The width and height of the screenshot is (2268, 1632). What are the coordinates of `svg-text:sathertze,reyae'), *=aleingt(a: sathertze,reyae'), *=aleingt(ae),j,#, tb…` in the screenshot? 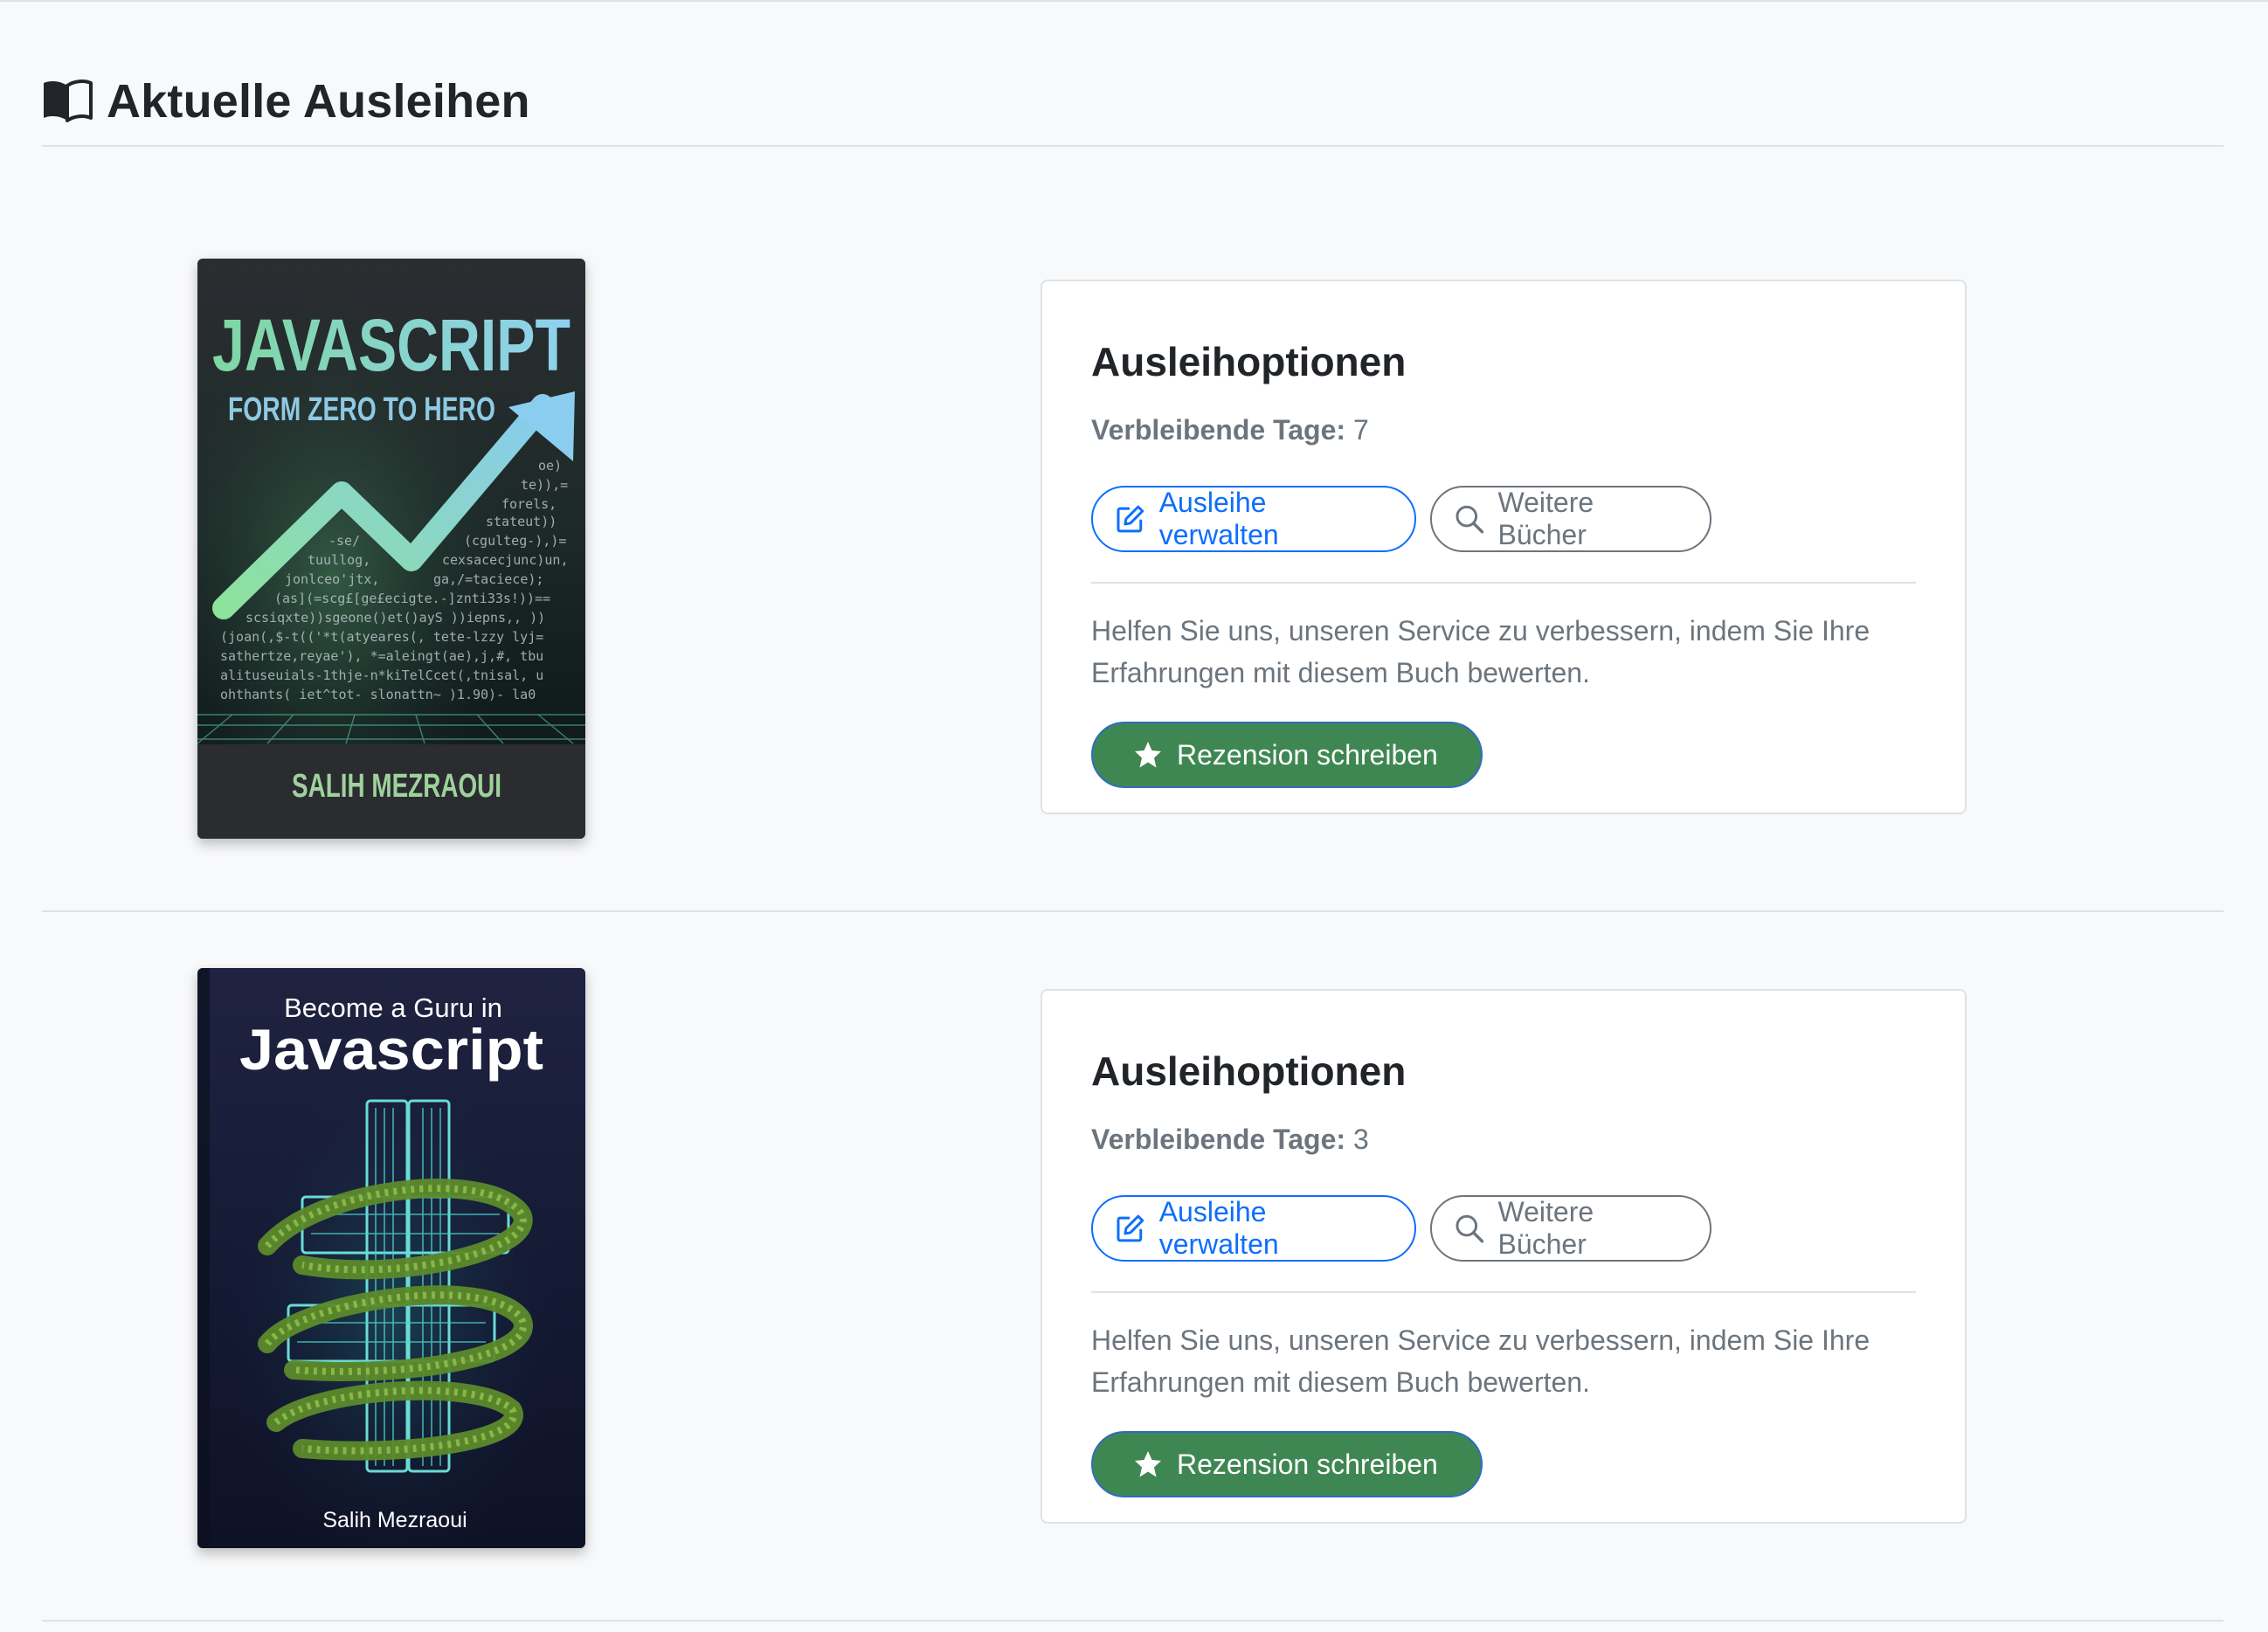 It's located at (382, 656).